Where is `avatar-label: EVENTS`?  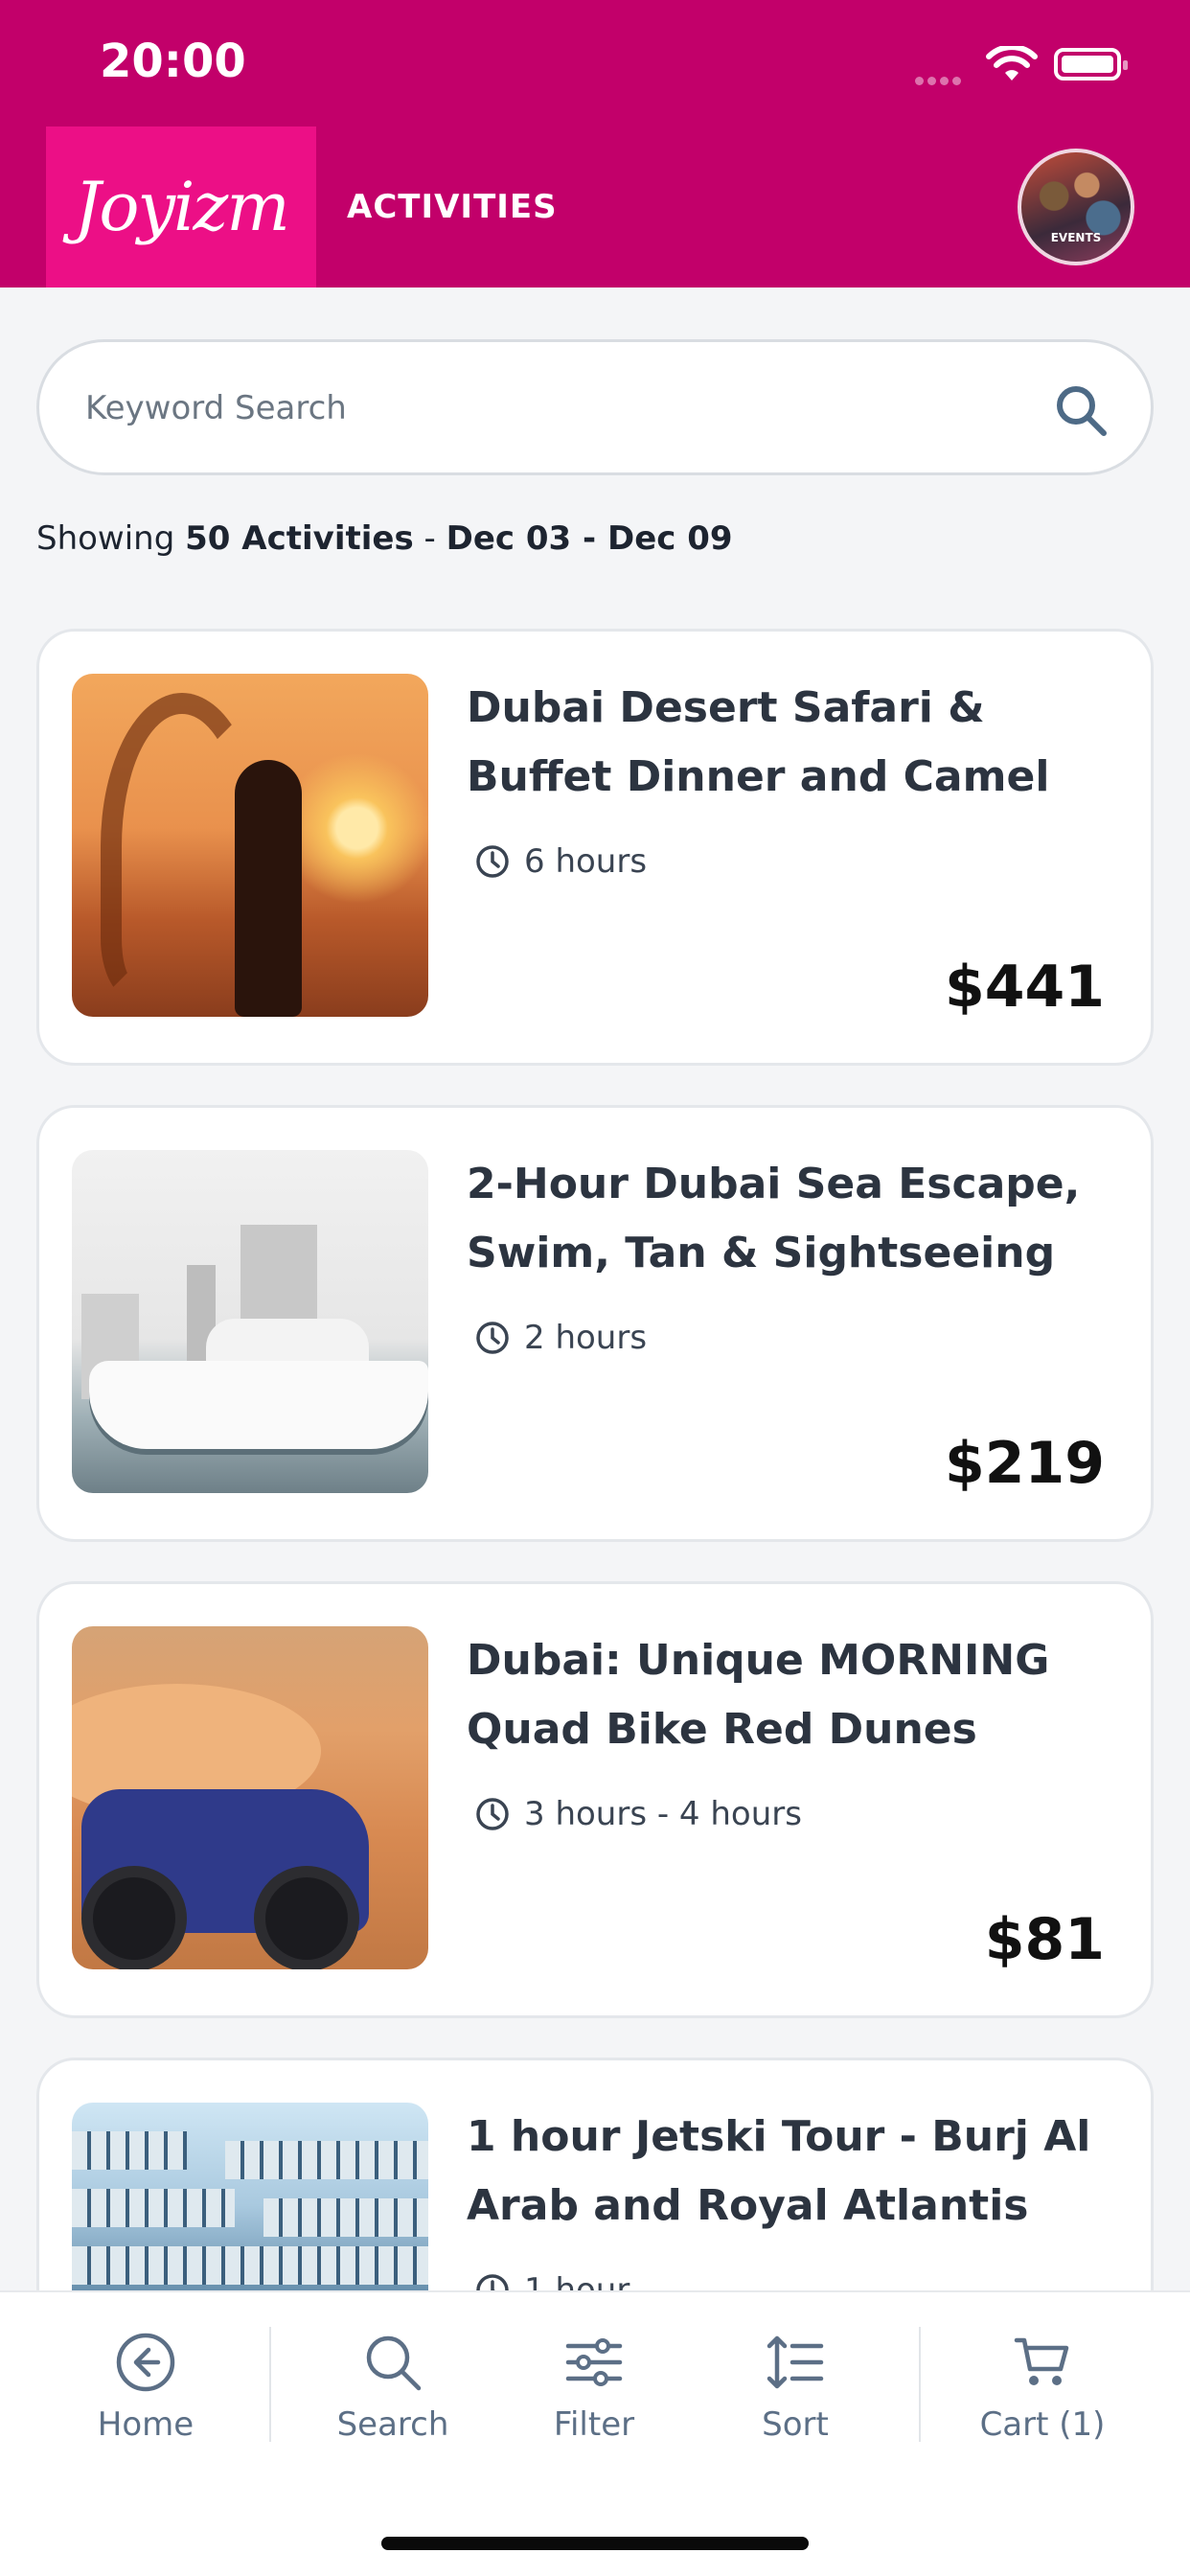 avatar-label: EVENTS is located at coordinates (1076, 237).